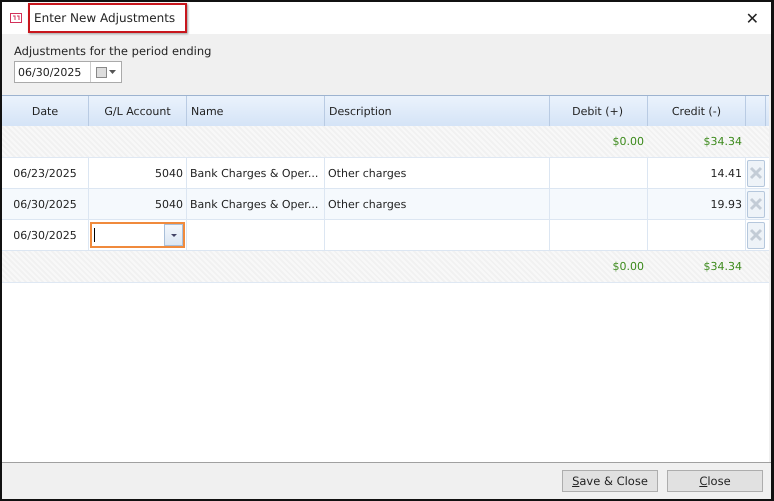  Describe the element at coordinates (715, 481) in the screenshot. I see `dialog-button: Close` at that location.